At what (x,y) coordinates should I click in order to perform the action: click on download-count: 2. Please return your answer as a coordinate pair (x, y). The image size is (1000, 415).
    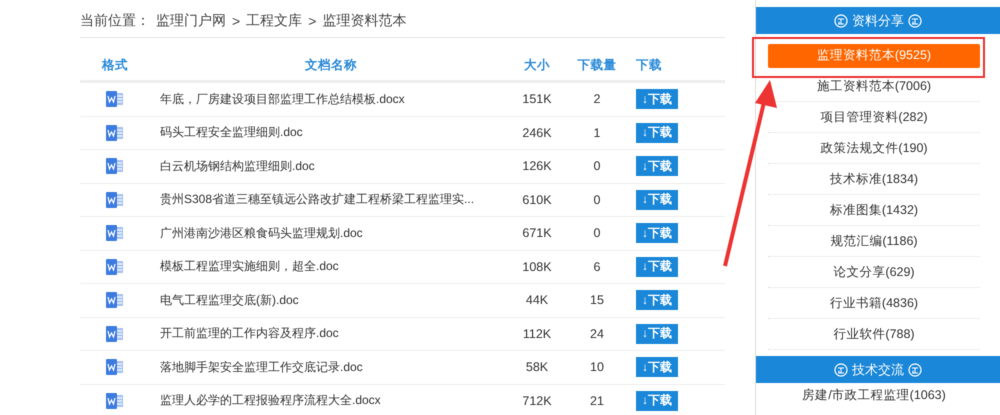
    Looking at the image, I should click on (597, 99).